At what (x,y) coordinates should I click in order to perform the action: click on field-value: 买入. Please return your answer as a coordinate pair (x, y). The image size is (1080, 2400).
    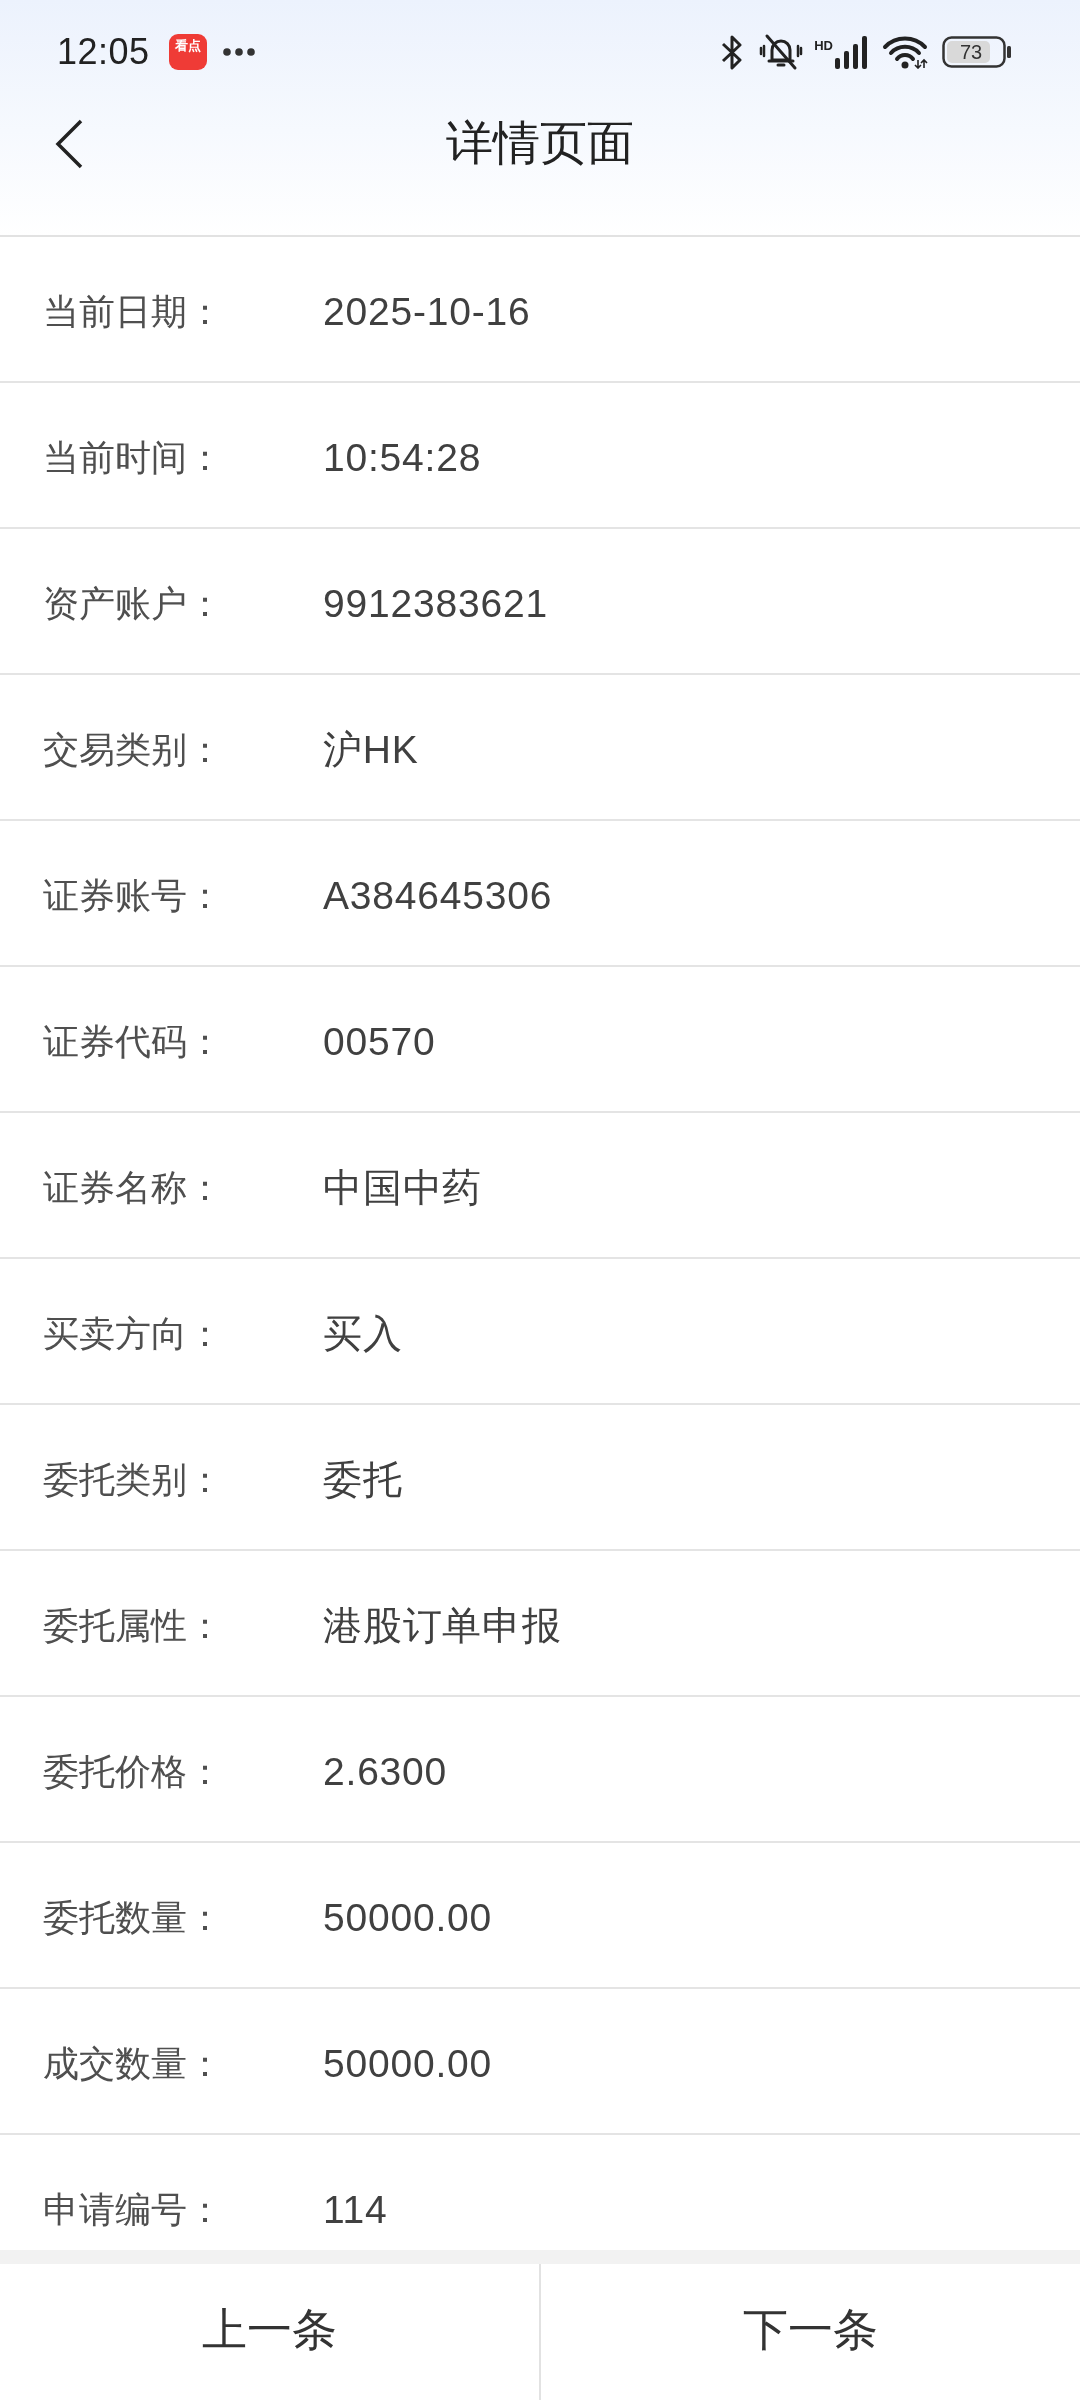
    Looking at the image, I should click on (363, 1334).